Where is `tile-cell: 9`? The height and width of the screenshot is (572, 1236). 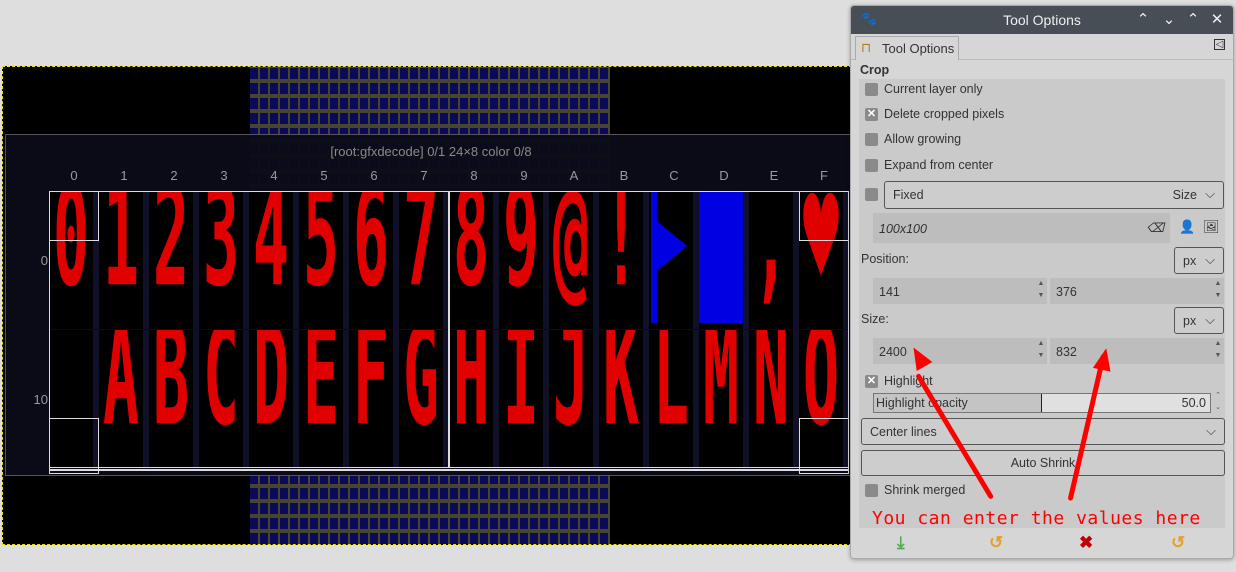
tile-cell: 9 is located at coordinates (524, 260).